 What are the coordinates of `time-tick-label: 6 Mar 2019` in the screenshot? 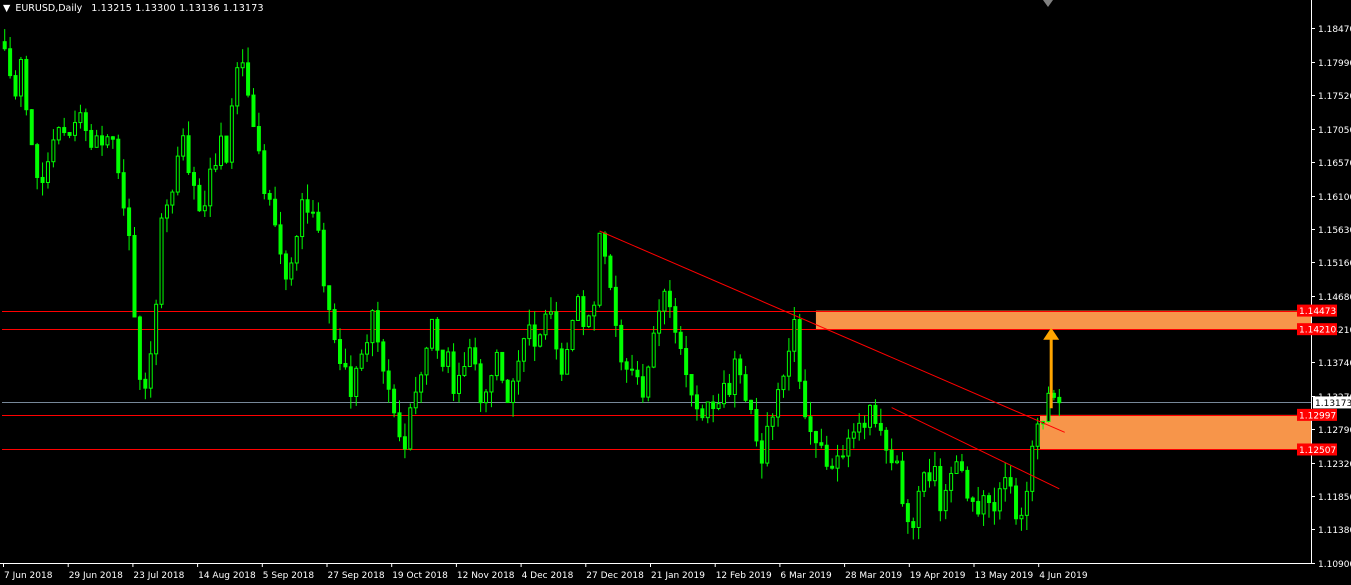 It's located at (806, 576).